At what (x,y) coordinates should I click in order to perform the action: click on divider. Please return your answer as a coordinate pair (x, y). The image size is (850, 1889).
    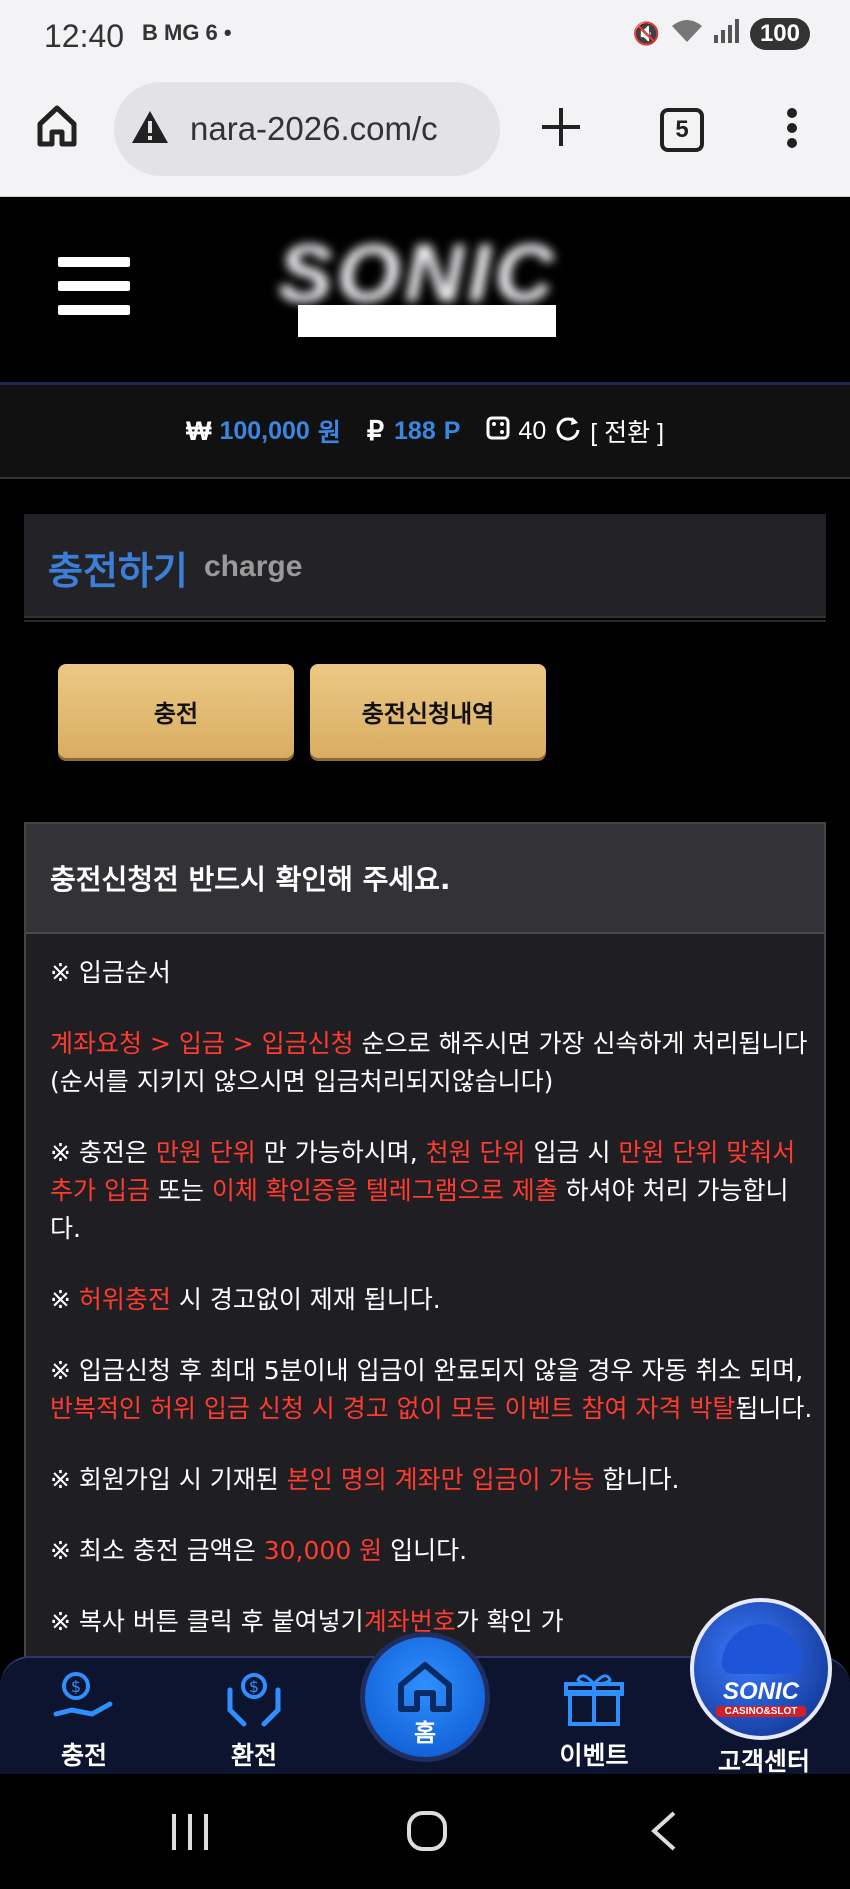
    Looking at the image, I should click on (425, 621).